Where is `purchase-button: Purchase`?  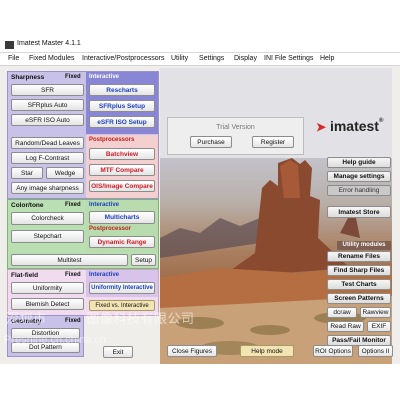 purchase-button: Purchase is located at coordinates (211, 142).